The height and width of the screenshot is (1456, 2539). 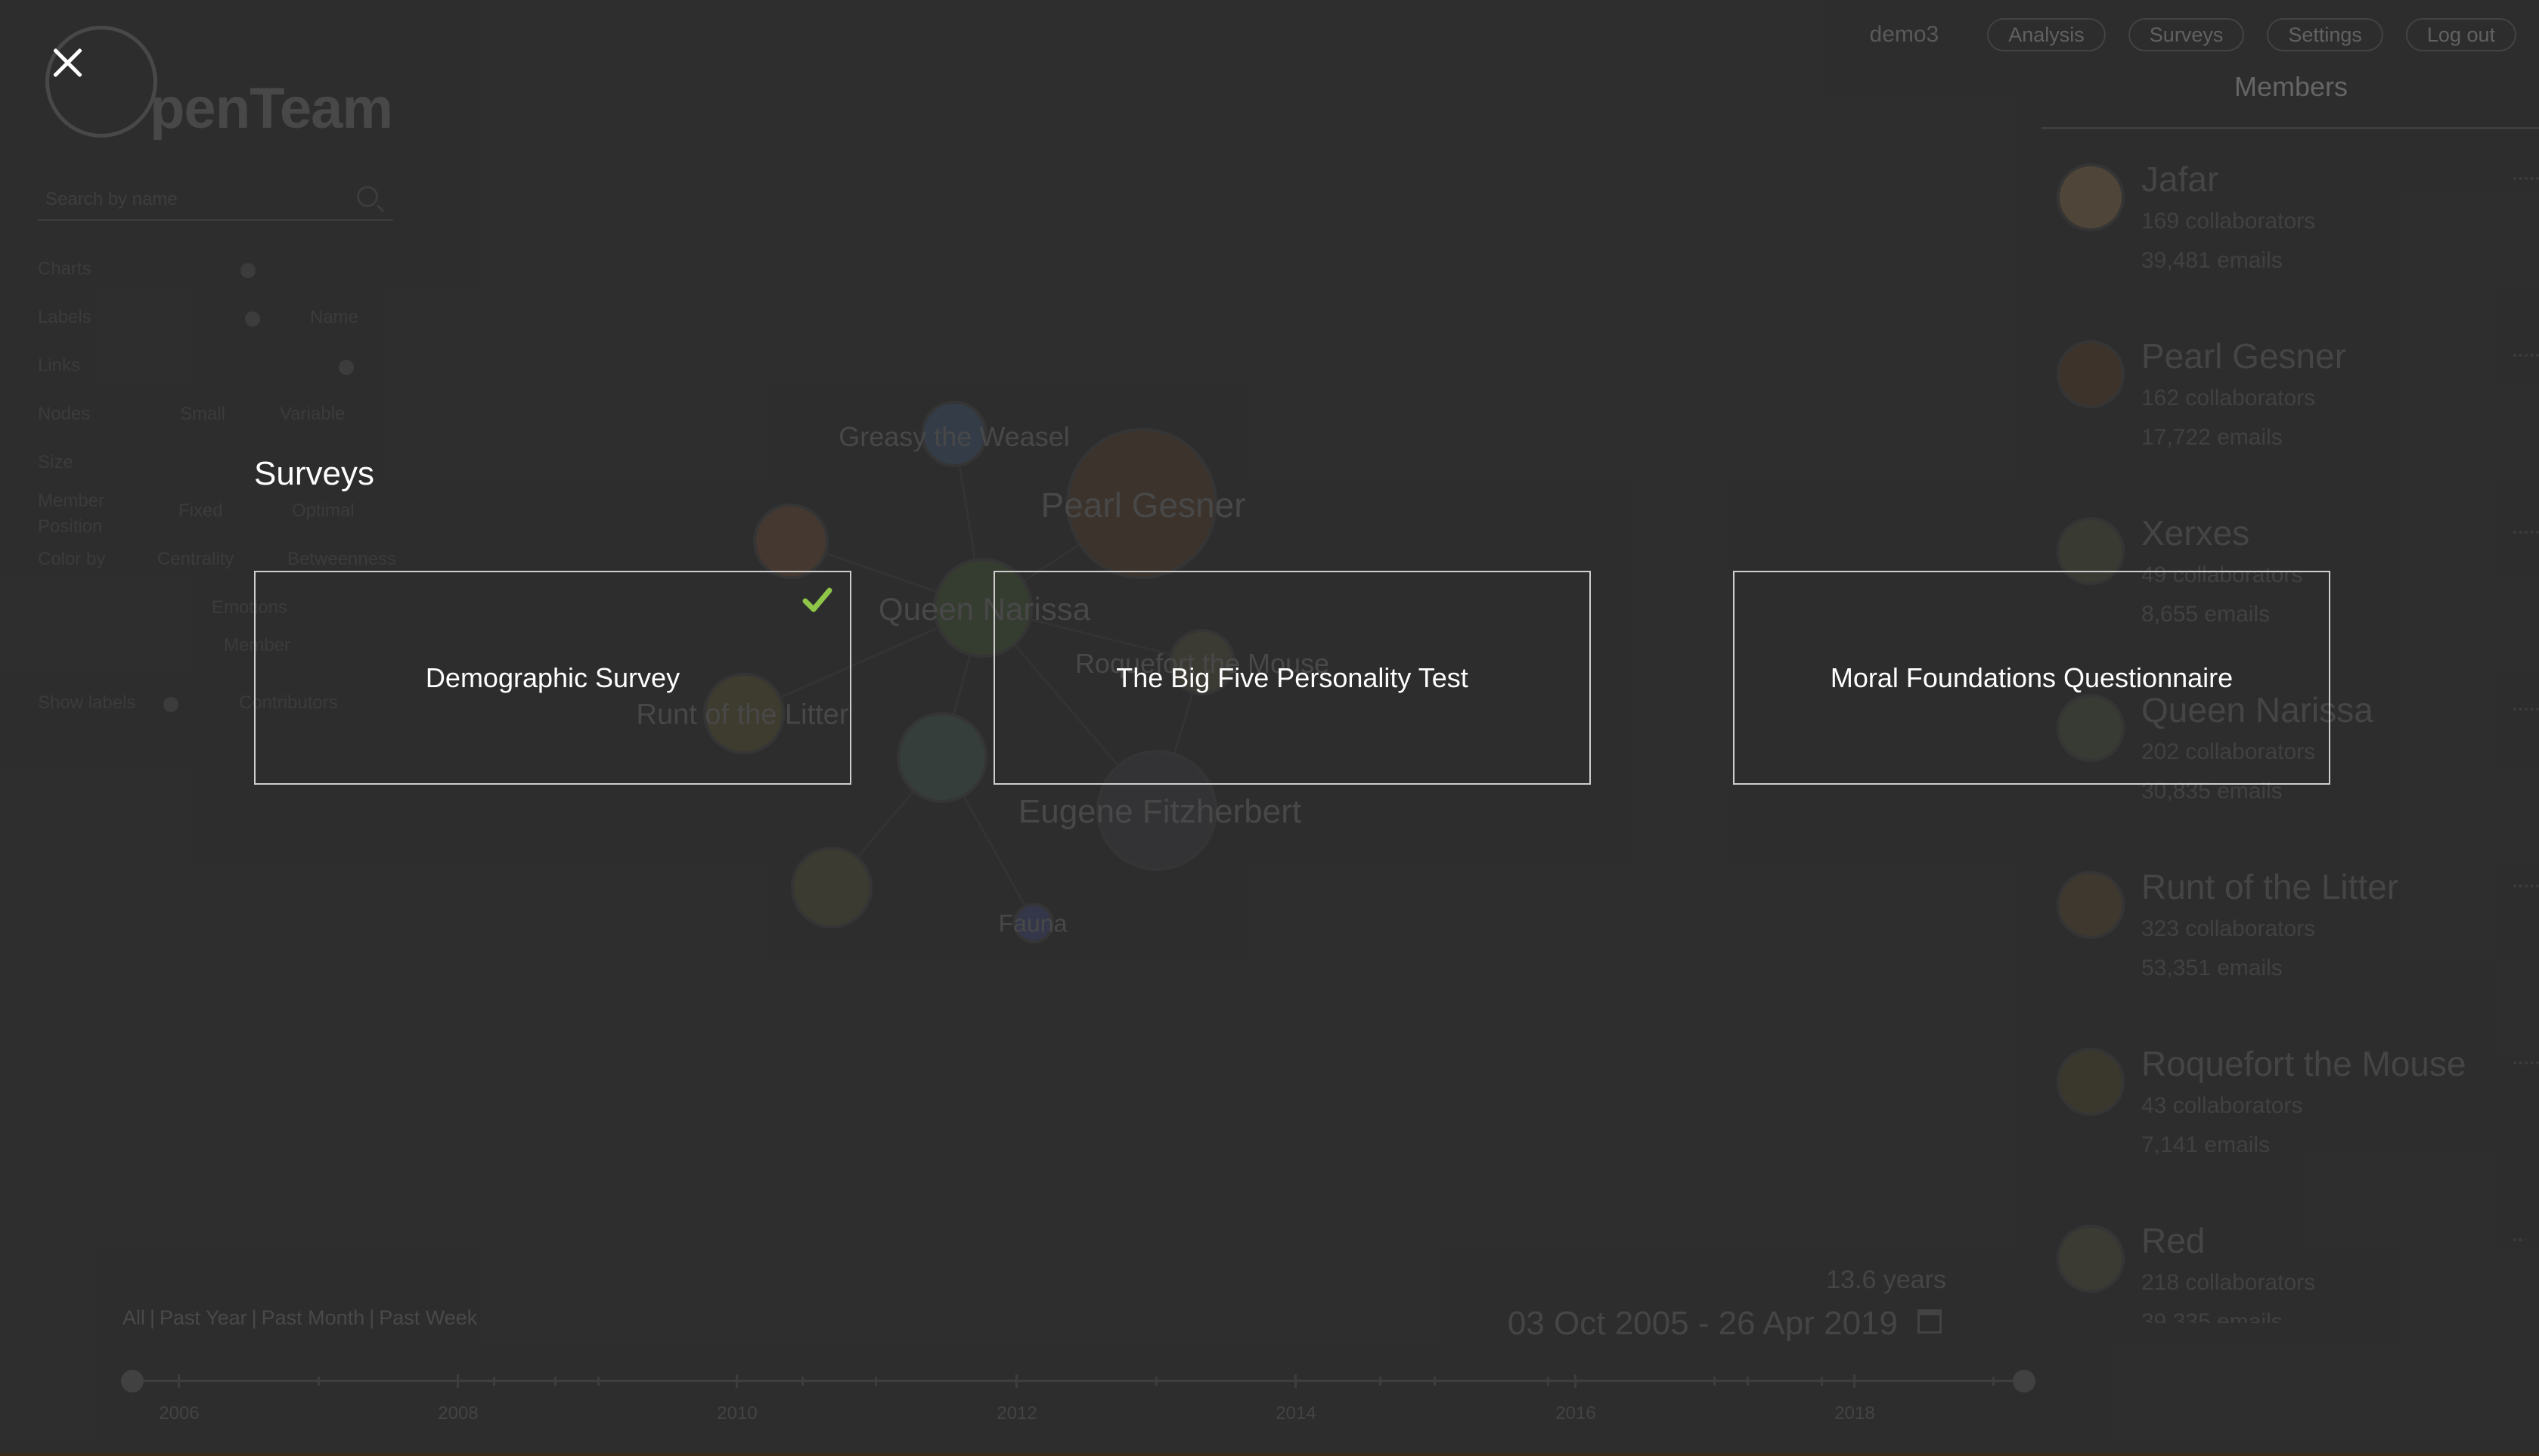 I want to click on survey-card-label: Demographic Survey, so click(x=552, y=677).